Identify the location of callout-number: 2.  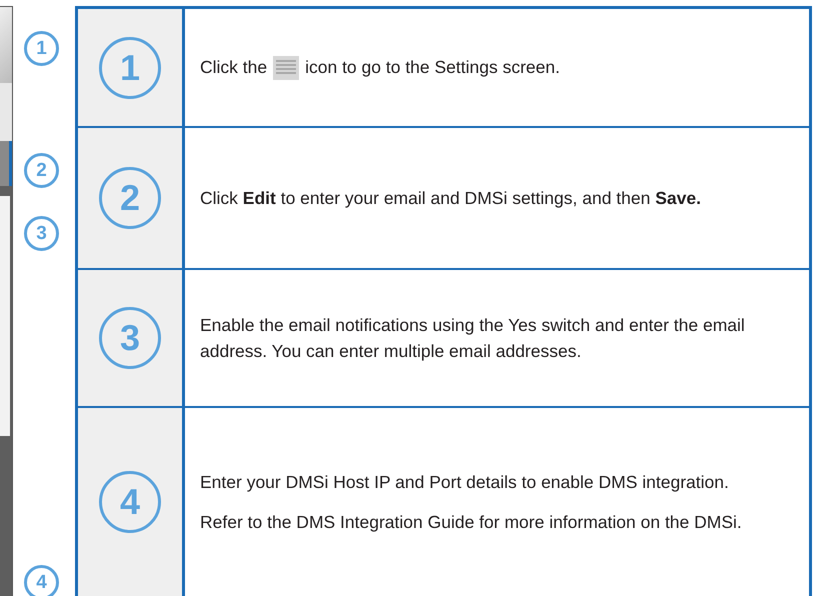
(41, 170).